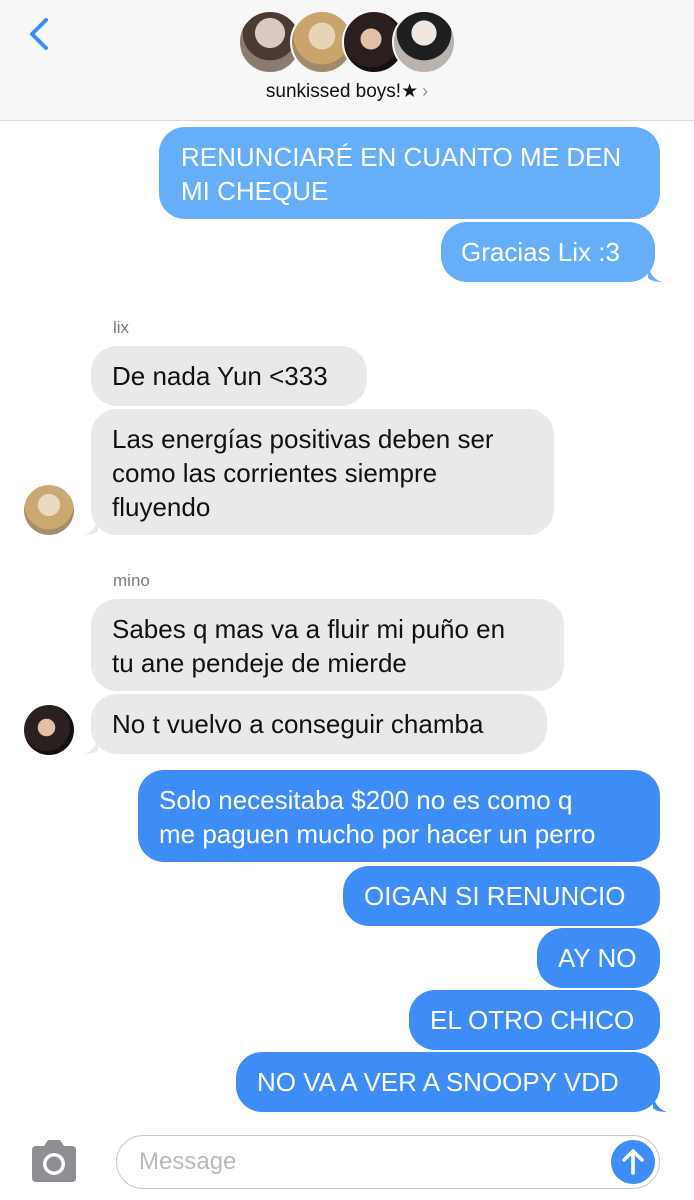  Describe the element at coordinates (121, 327) in the screenshot. I see `sender-name: lix` at that location.